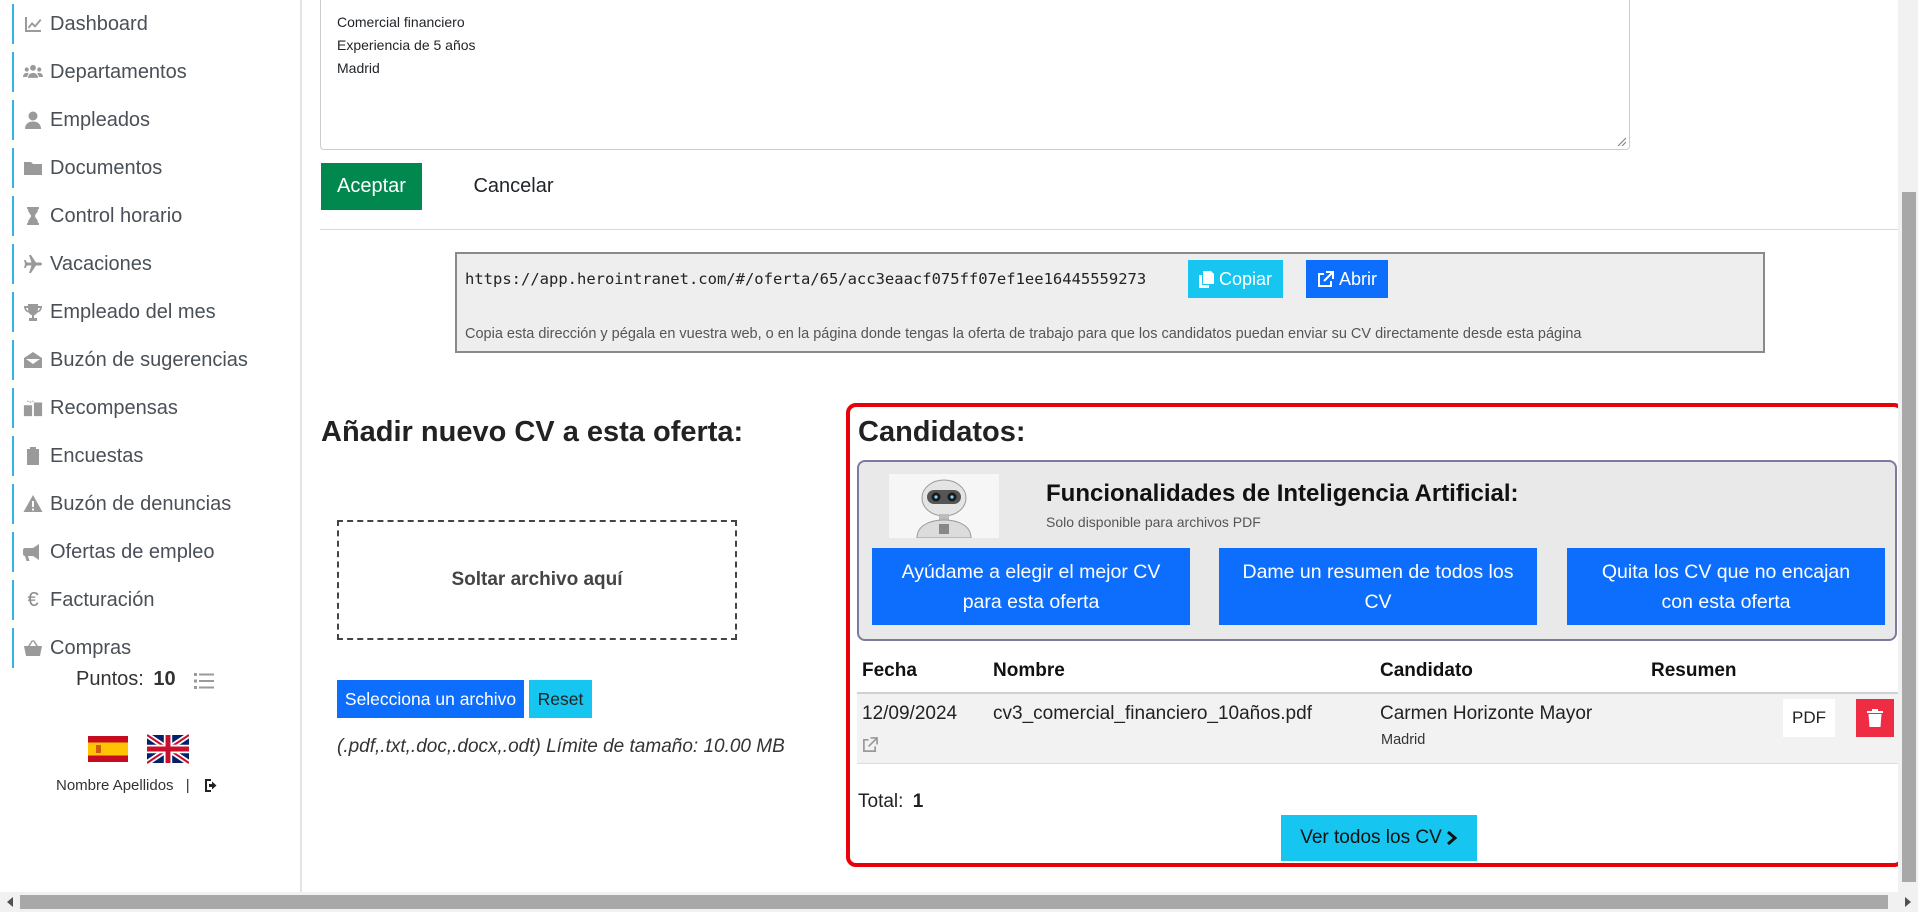  Describe the element at coordinates (115, 785) in the screenshot. I see `user-name: Nombre Apellidos` at that location.